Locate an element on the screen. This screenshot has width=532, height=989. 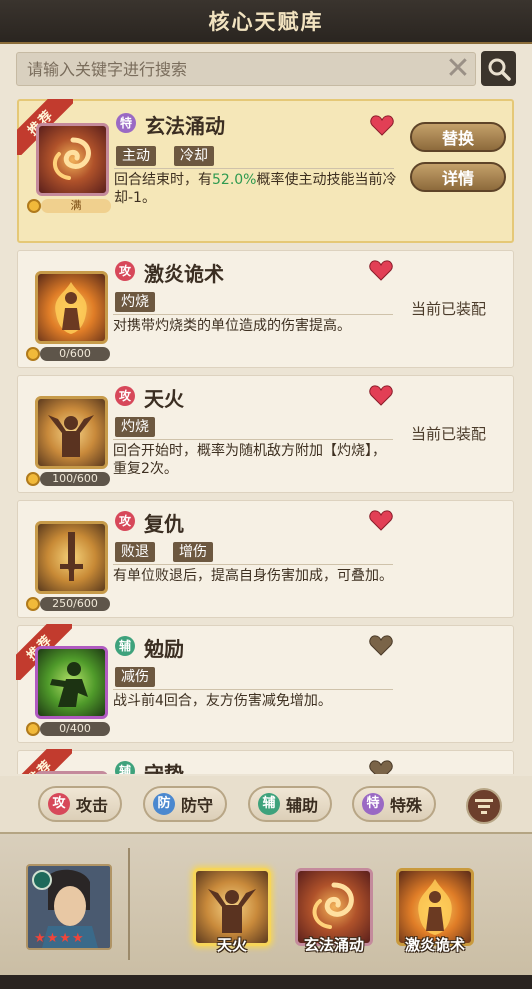
talent-card: 0/600 攻 激炎诡术 灼烧 对携带灼烧类的单位造成的伤害提高。 当前已装配 is located at coordinates (265, 309).